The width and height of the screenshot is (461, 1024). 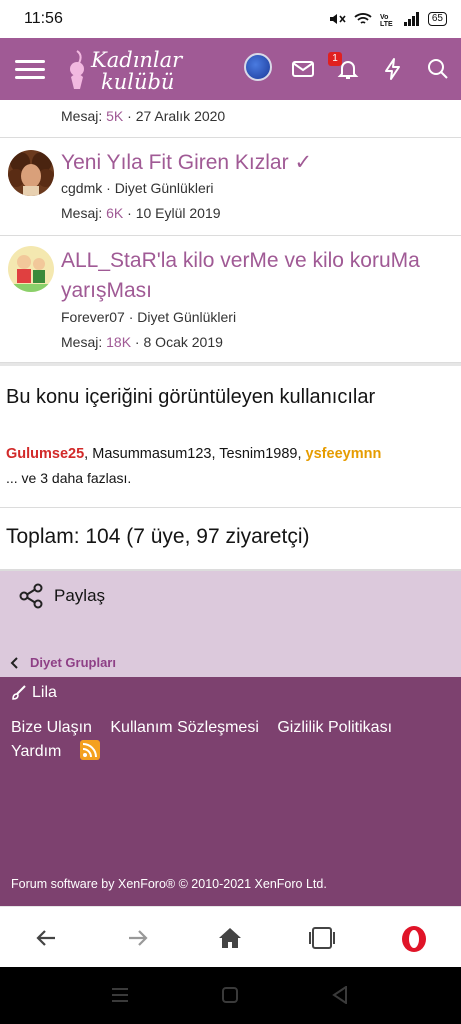 I want to click on forward-arrow-icon, so click(x=138, y=938).